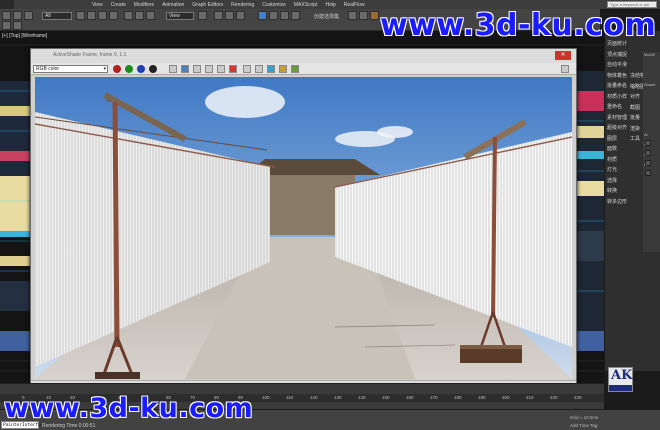  I want to click on menu-maxscript: MAXScript, so click(306, 5).